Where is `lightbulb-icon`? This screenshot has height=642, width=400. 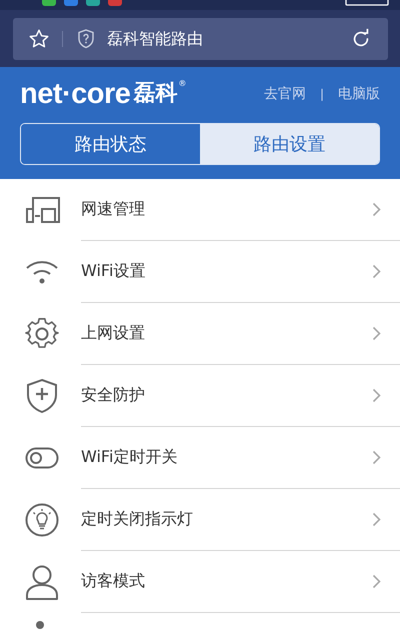
lightbulb-icon is located at coordinates (42, 520).